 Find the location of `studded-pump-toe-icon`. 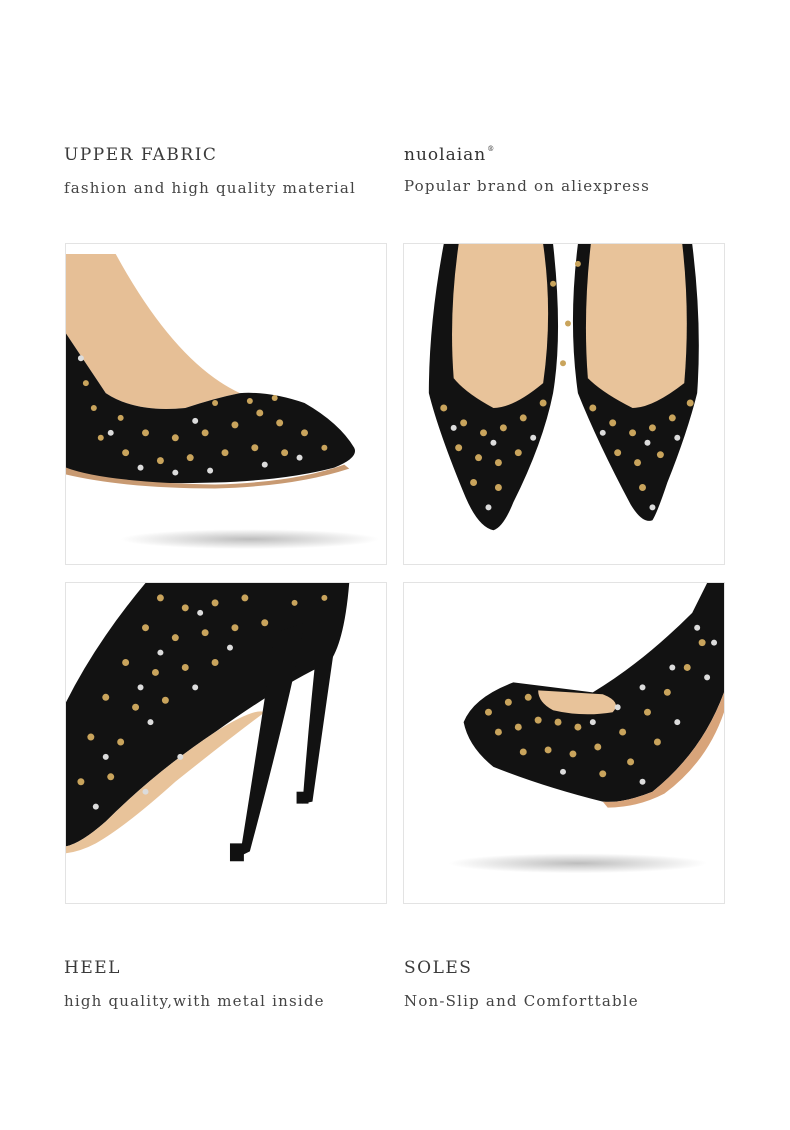

studded-pump-toe-icon is located at coordinates (586, 728).